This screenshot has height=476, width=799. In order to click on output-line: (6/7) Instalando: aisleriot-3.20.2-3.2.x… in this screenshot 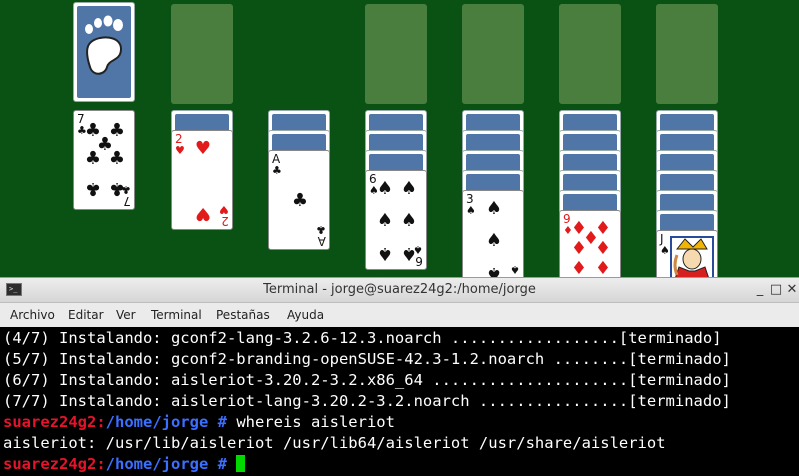, I will do `click(367, 380)`.